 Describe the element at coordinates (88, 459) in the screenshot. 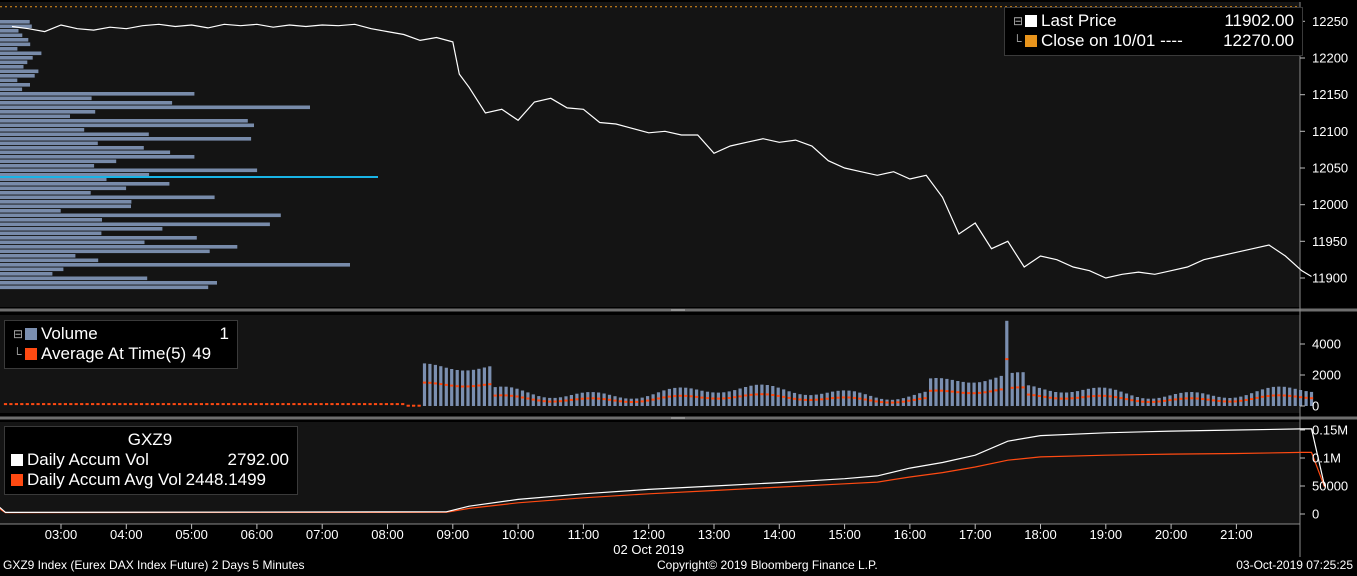

I see `legend-accum-vol-label: Daily Accum Vol` at that location.